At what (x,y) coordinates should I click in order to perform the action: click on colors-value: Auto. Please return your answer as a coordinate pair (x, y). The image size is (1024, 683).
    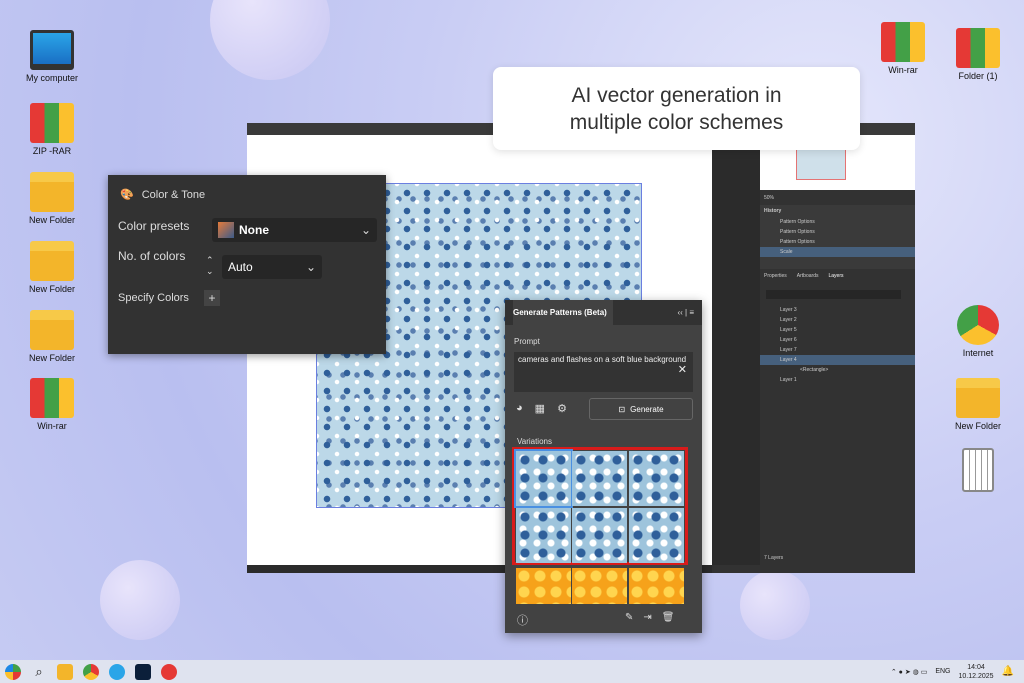
    Looking at the image, I should click on (240, 267).